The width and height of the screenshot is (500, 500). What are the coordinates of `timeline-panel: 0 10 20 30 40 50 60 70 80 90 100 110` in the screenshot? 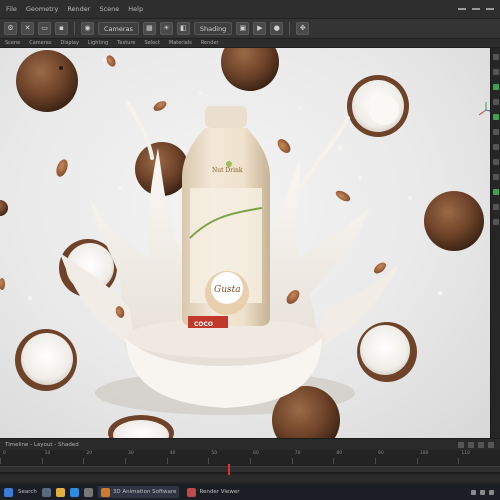 It's located at (250, 467).